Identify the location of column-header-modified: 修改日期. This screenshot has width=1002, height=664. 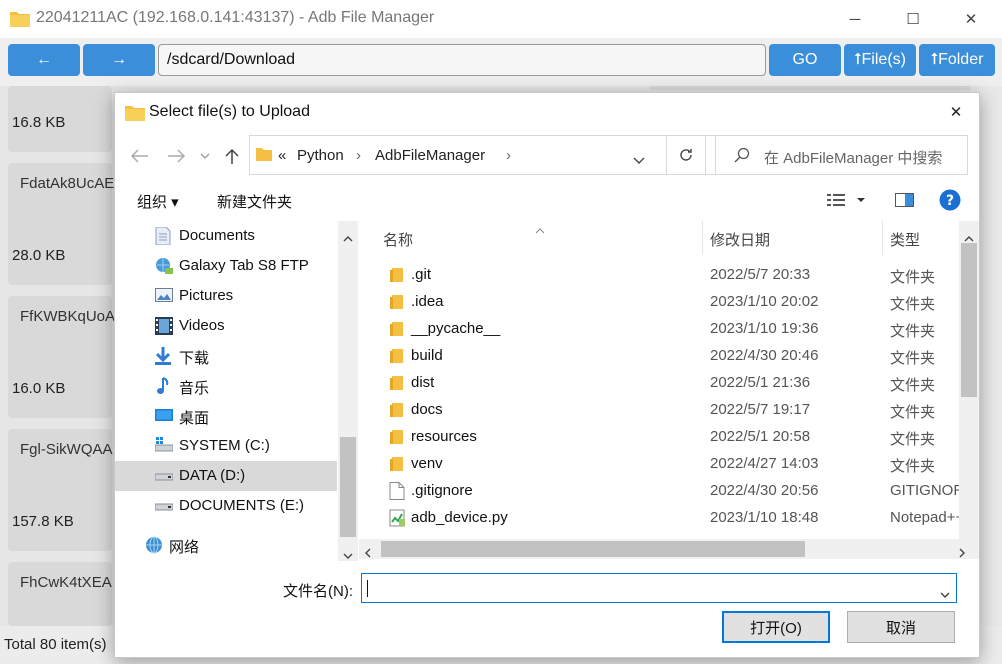
(740, 239).